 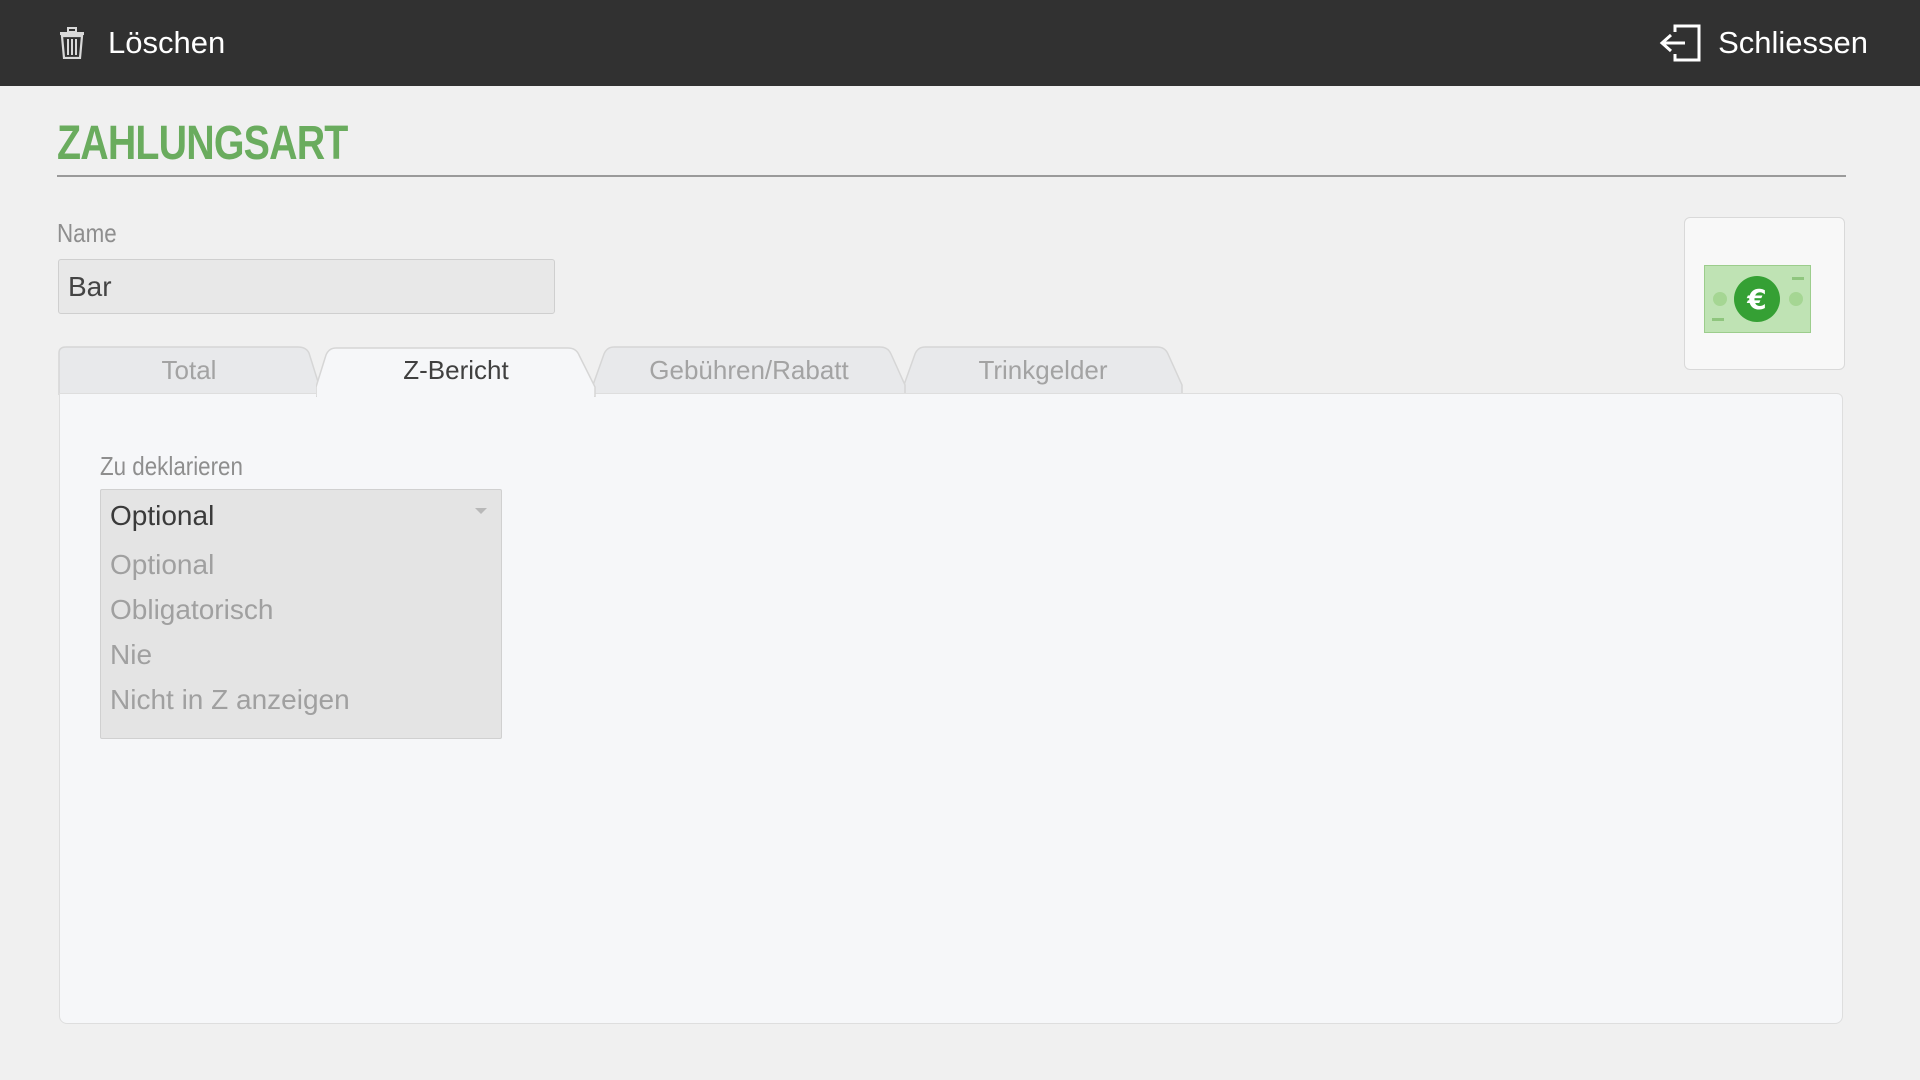 I want to click on payment-image-button: €, so click(x=1764, y=293).